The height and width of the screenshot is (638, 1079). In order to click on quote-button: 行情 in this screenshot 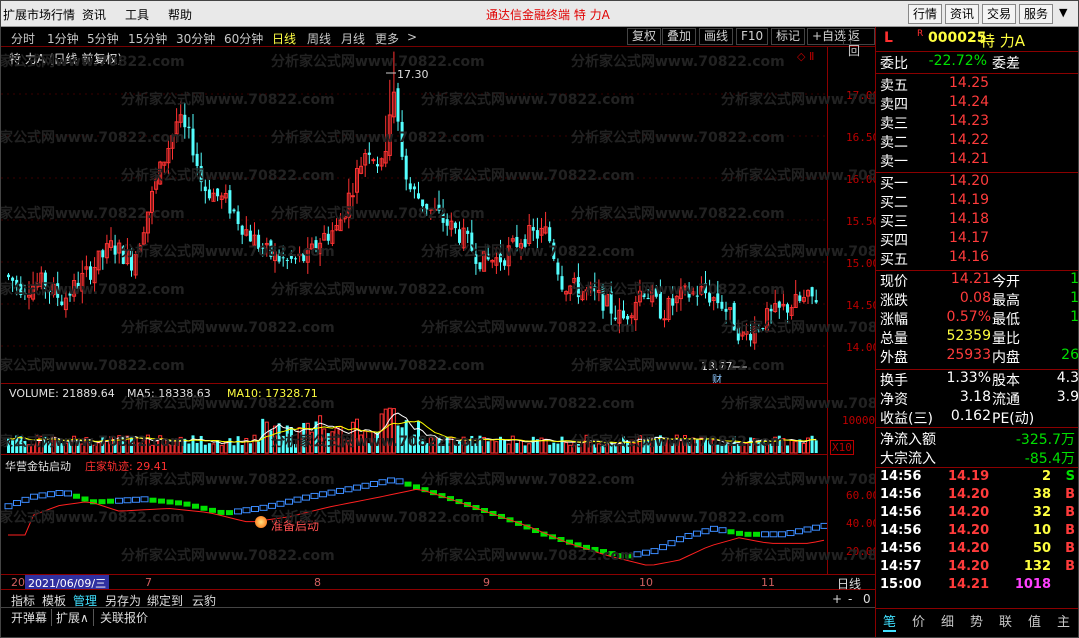, I will do `click(925, 14)`.